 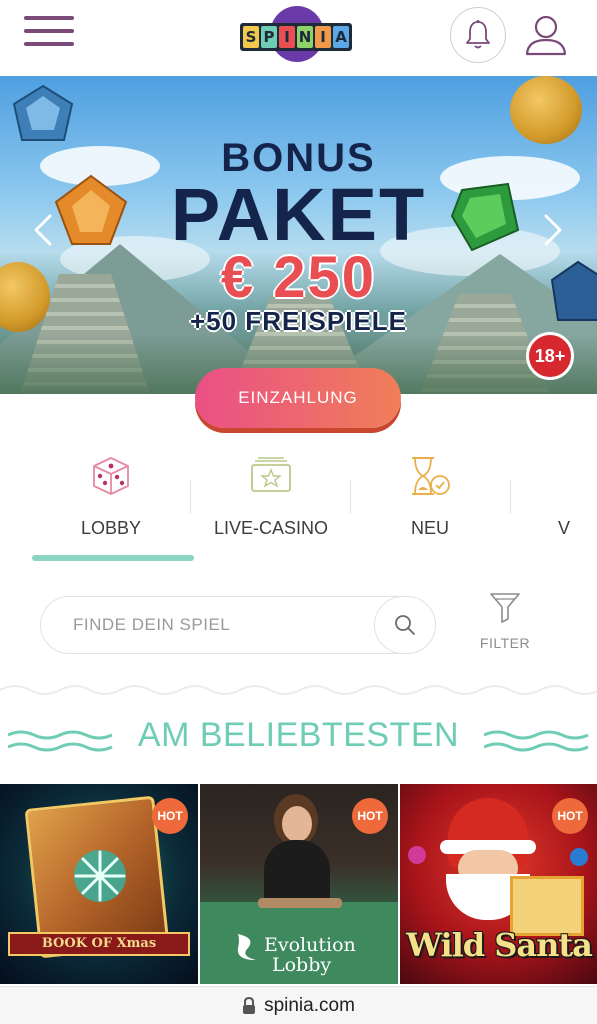 I want to click on gold-coin-icon, so click(x=546, y=110).